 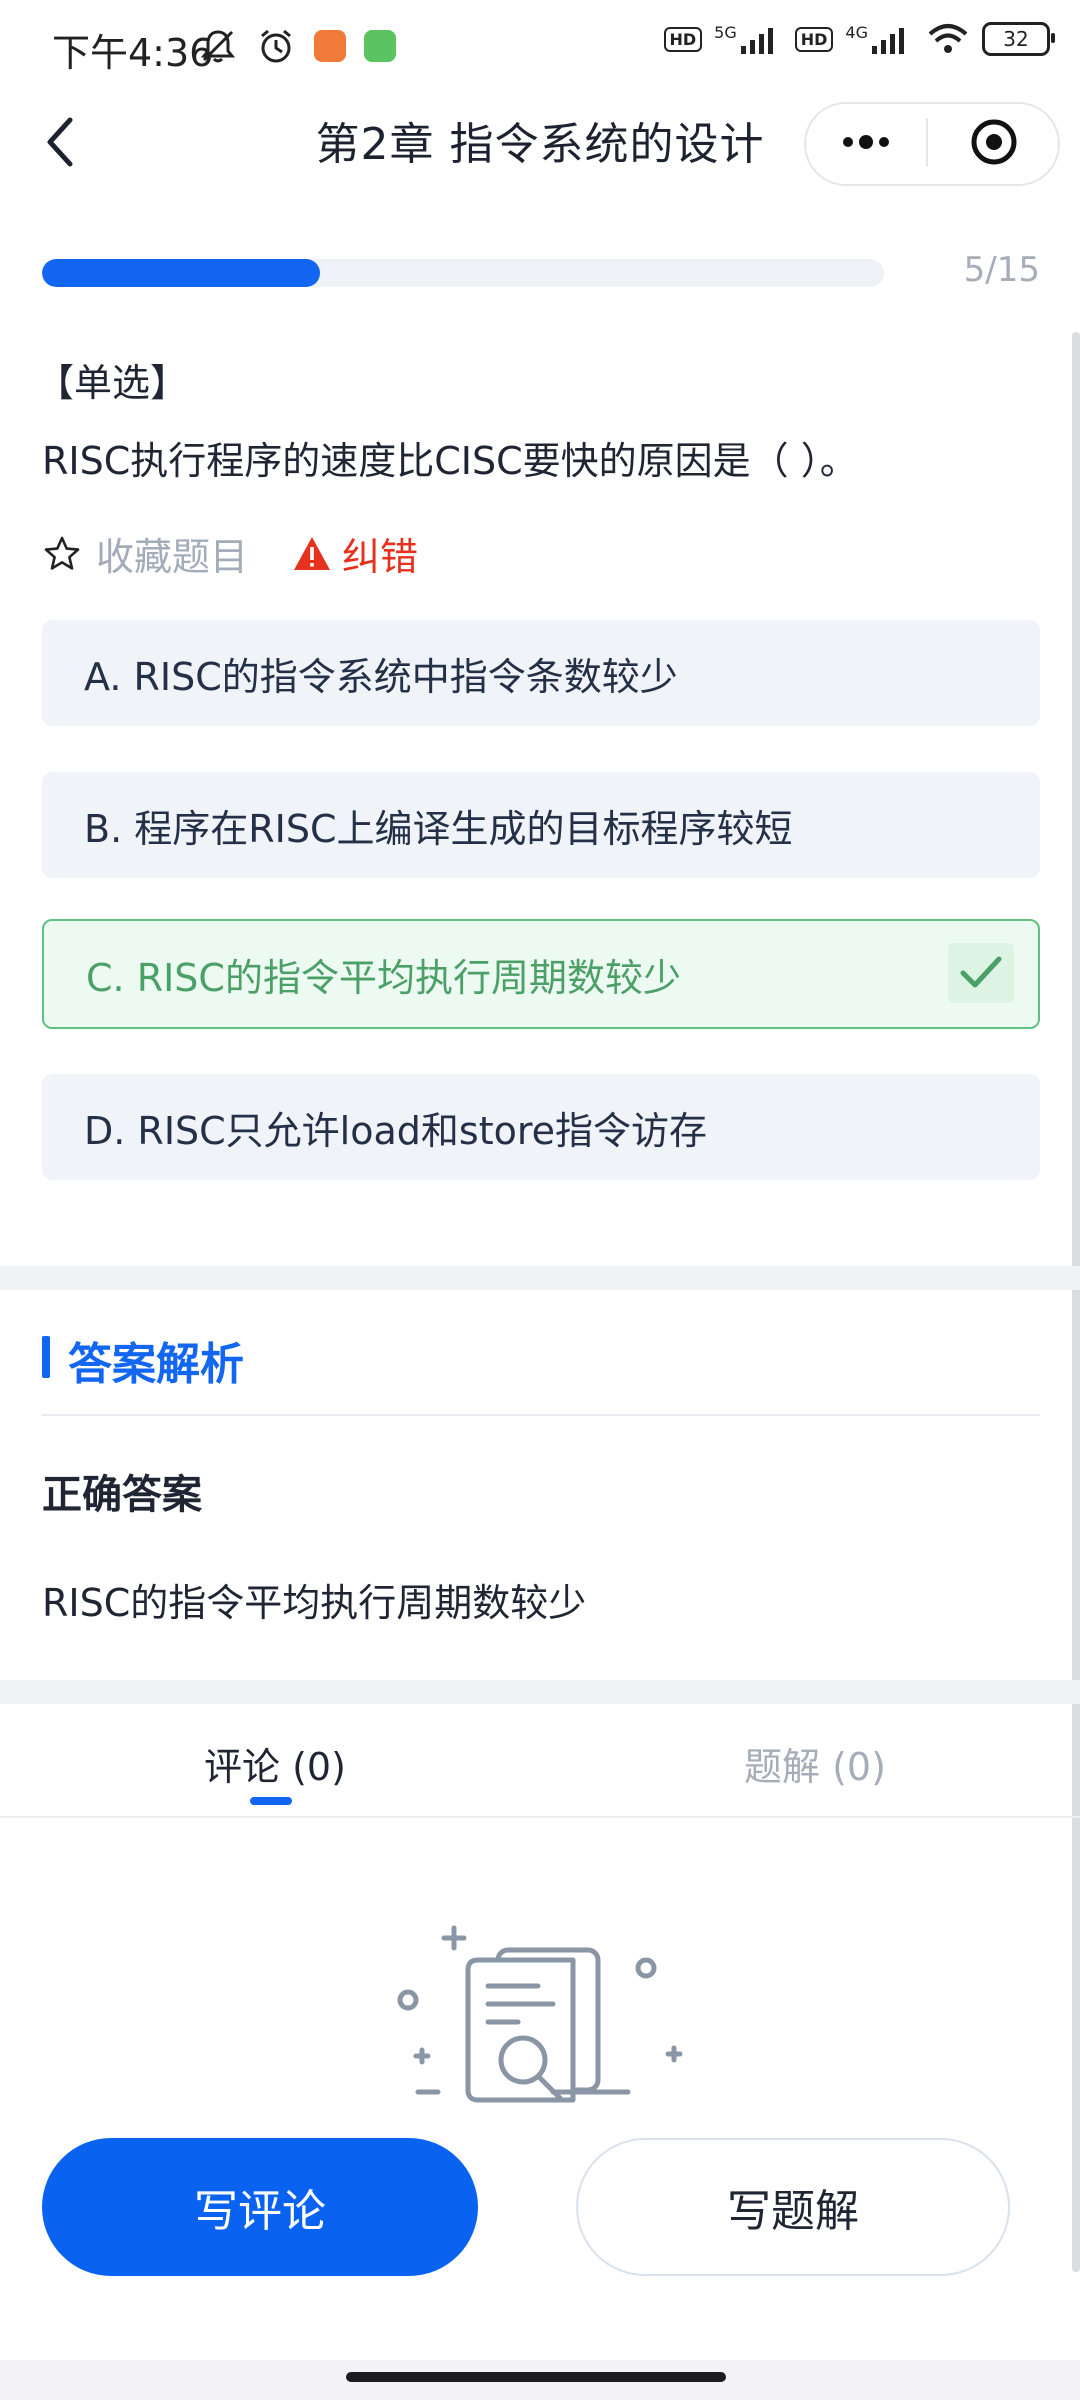 What do you see at coordinates (541, 1415) in the screenshot?
I see `analysis-divider` at bounding box center [541, 1415].